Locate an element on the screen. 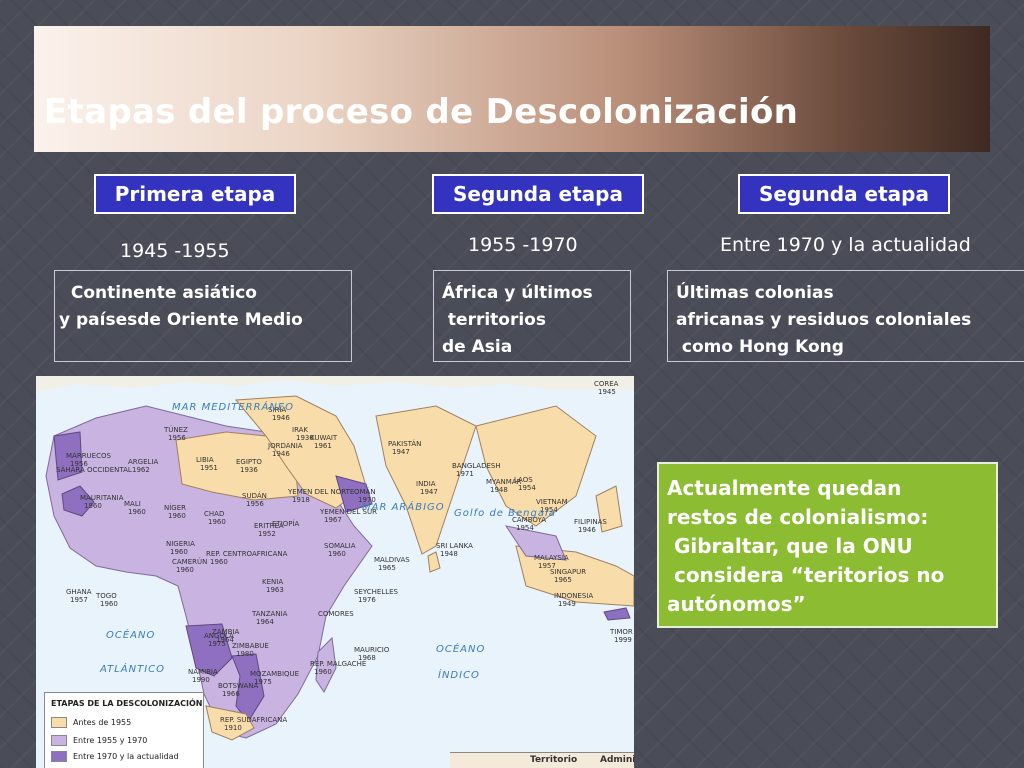 The width and height of the screenshot is (1024, 768). legend-item-before-1955: Antes de 1955 is located at coordinates (91, 723).